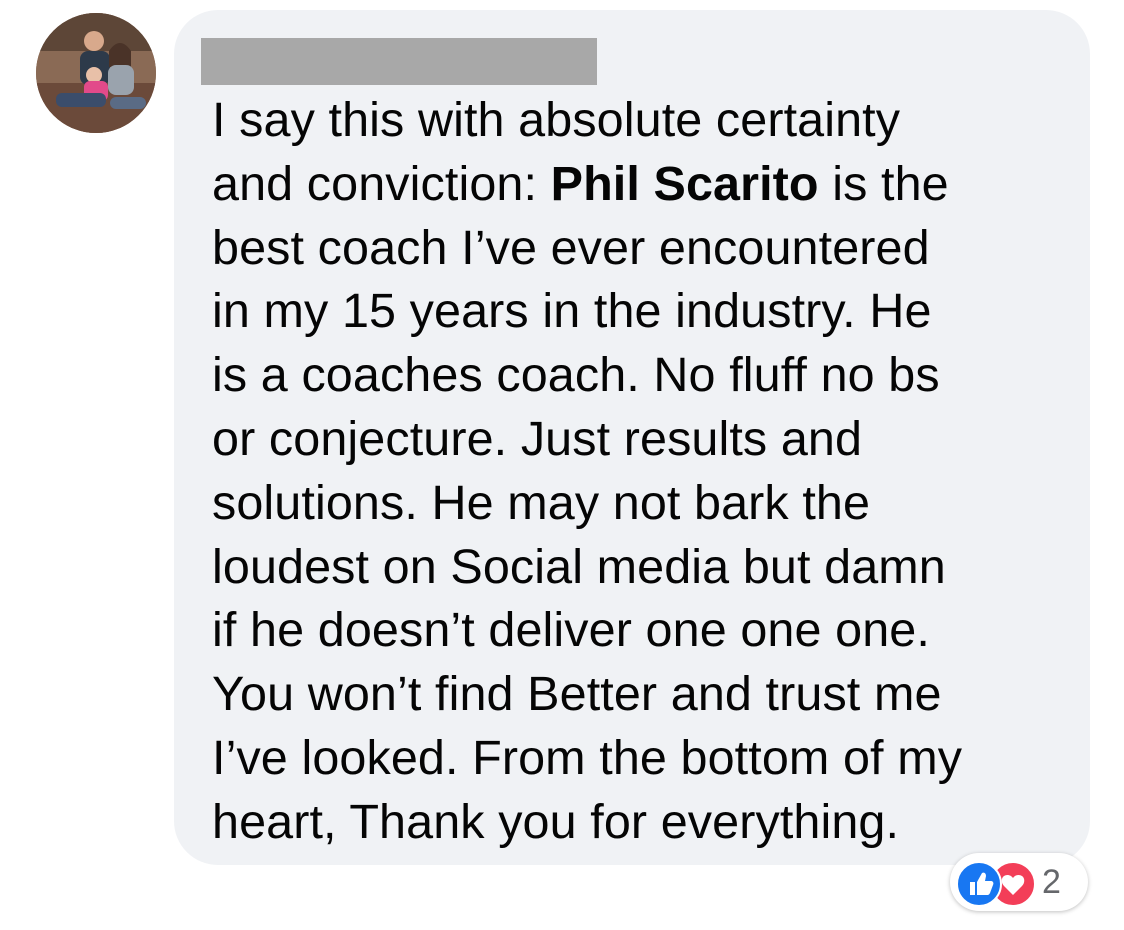 This screenshot has height=930, width=1124. Describe the element at coordinates (571, 630) in the screenshot. I see `comment-line-text: if he doesn’t deliver one one one.` at that location.